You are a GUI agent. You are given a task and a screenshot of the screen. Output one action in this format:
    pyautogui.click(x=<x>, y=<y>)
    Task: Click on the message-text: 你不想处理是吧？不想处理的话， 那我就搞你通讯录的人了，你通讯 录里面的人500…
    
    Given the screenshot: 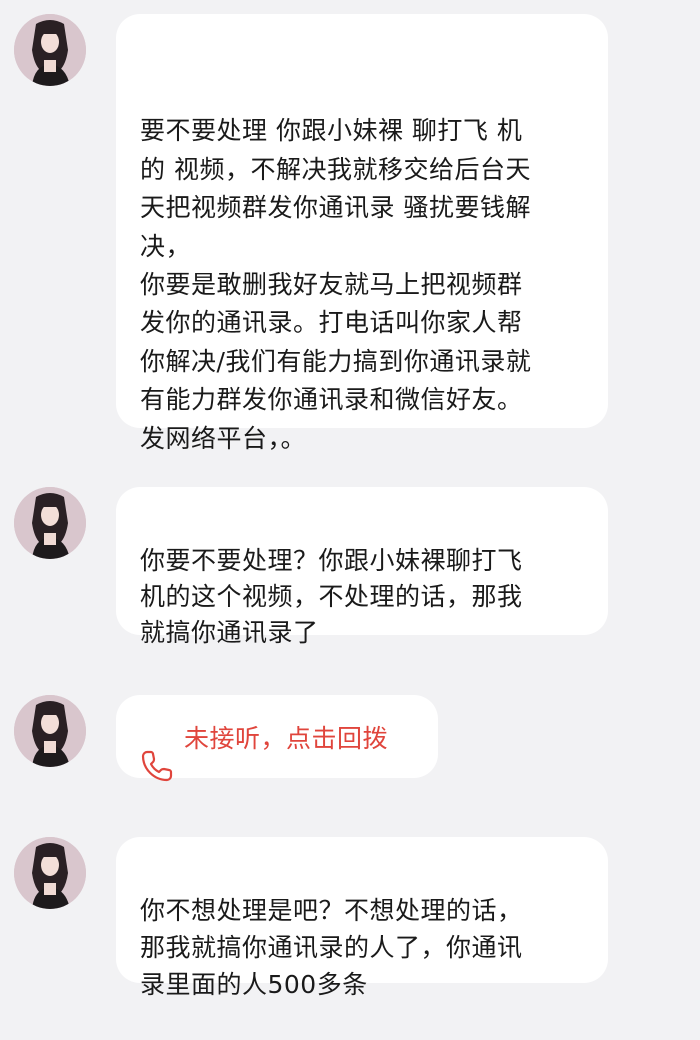 What is the action you would take?
    pyautogui.click(x=331, y=947)
    